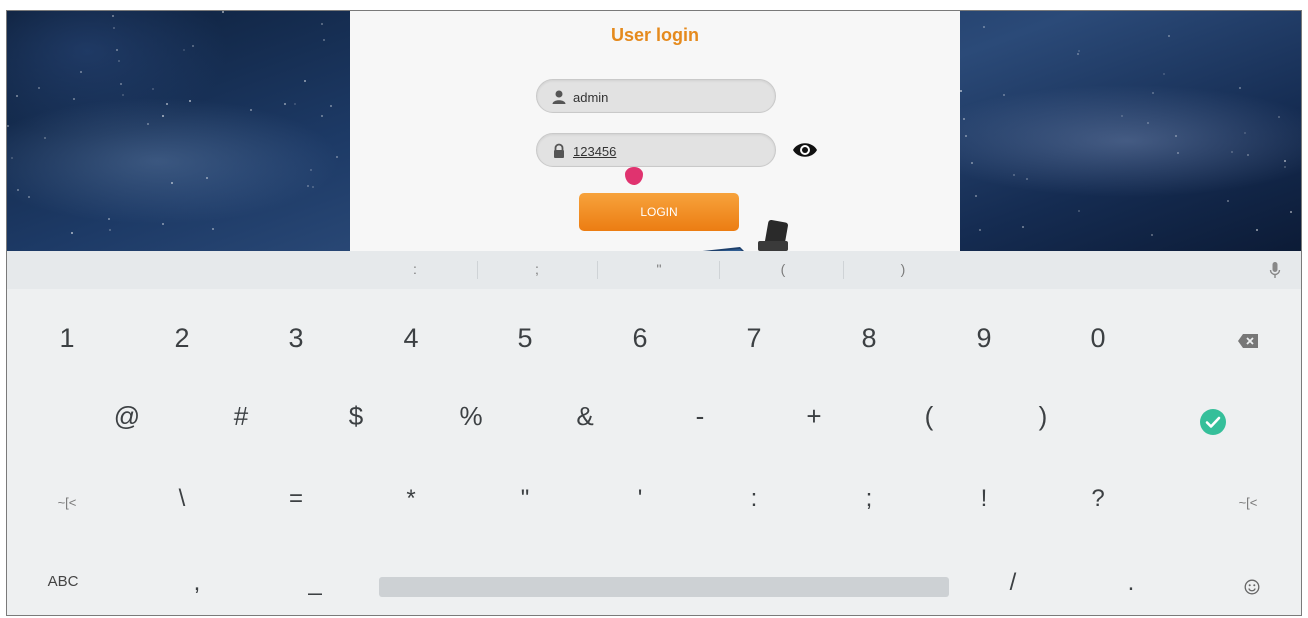  What do you see at coordinates (700, 416) in the screenshot?
I see `key: -` at bounding box center [700, 416].